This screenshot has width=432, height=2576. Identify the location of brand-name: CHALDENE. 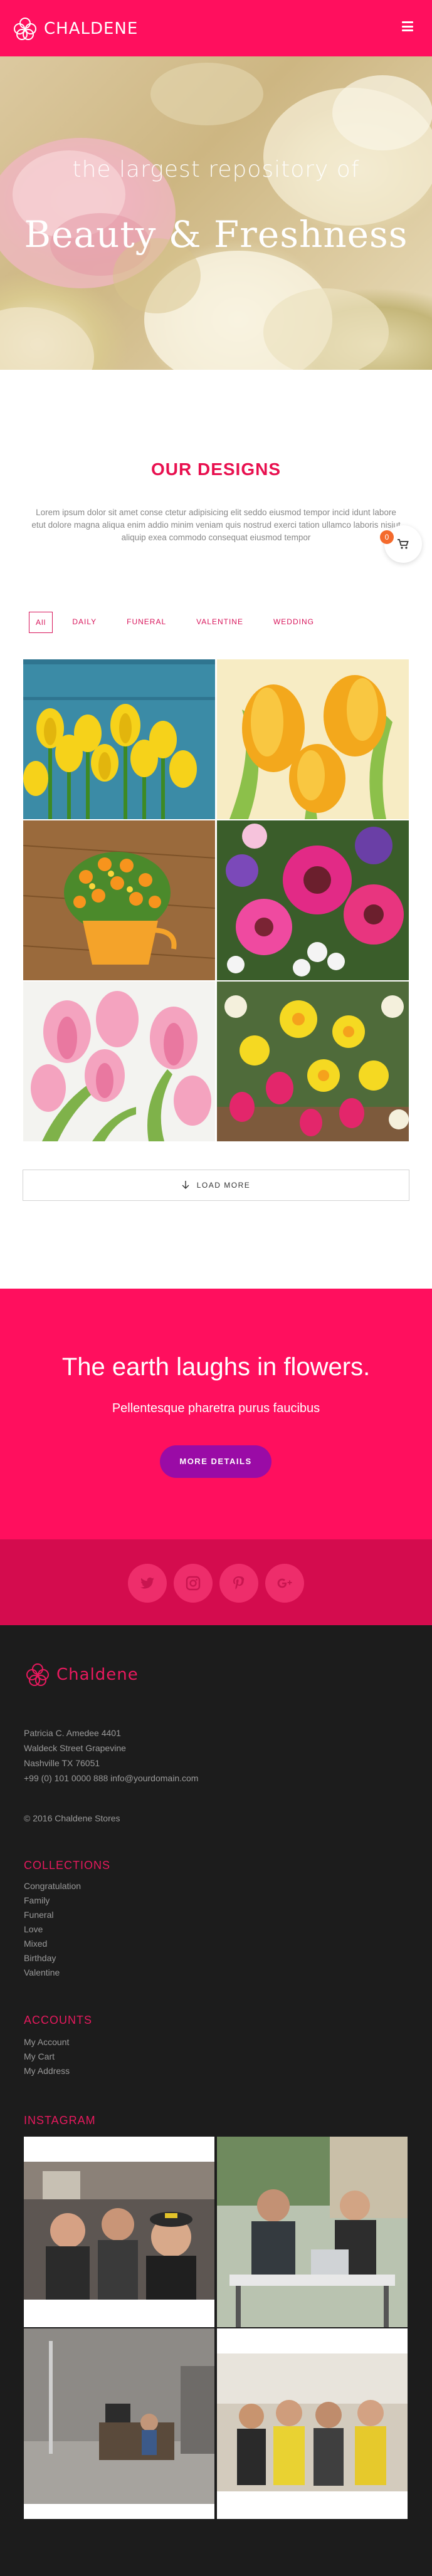
(91, 28).